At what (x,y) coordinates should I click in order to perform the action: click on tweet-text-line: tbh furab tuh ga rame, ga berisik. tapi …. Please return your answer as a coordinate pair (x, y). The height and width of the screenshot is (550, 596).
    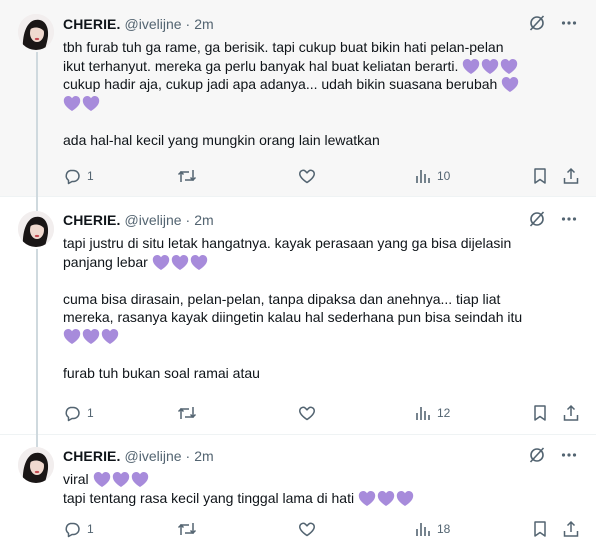
    Looking at the image, I should click on (322, 47).